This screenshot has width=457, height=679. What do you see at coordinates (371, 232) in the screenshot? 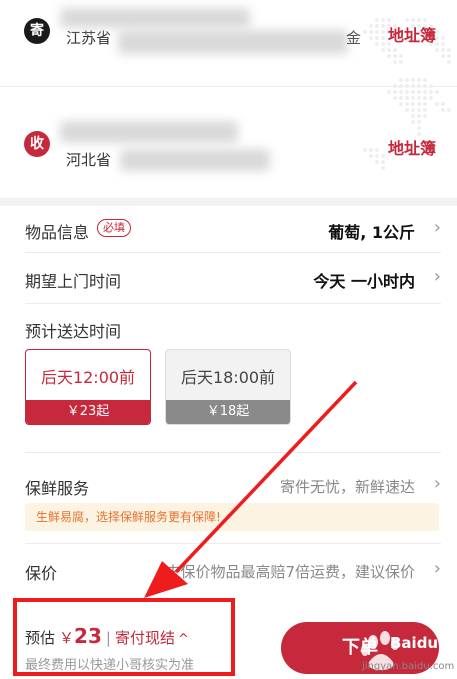
I see `item-info-value: 葡萄, 1公斤` at bounding box center [371, 232].